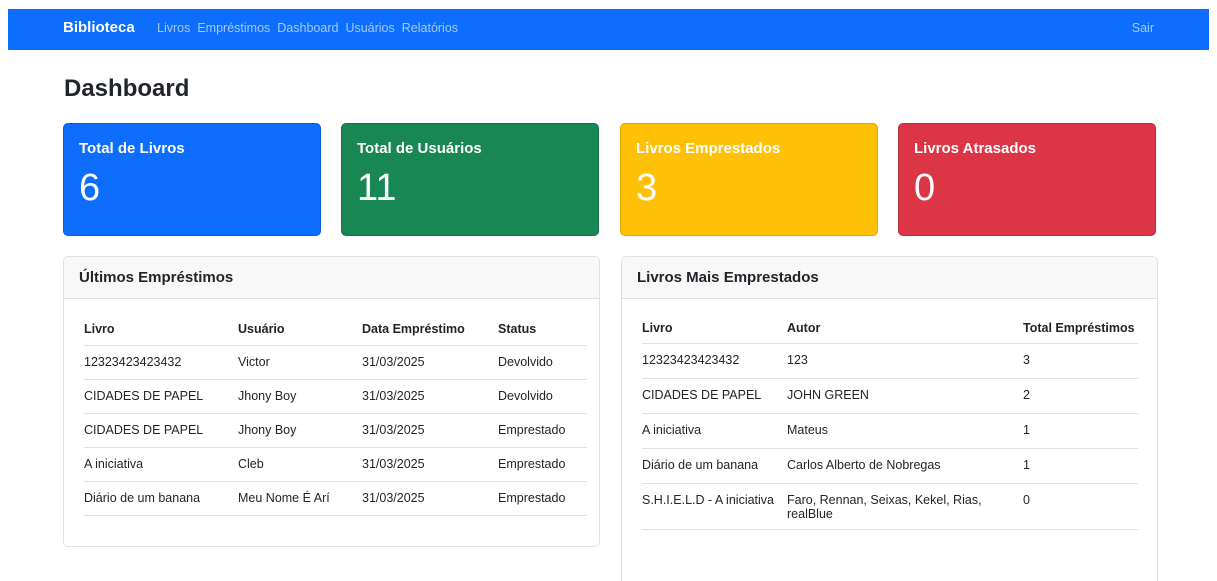 The height and width of the screenshot is (581, 1217). I want to click on column-header: Autor, so click(804, 328).